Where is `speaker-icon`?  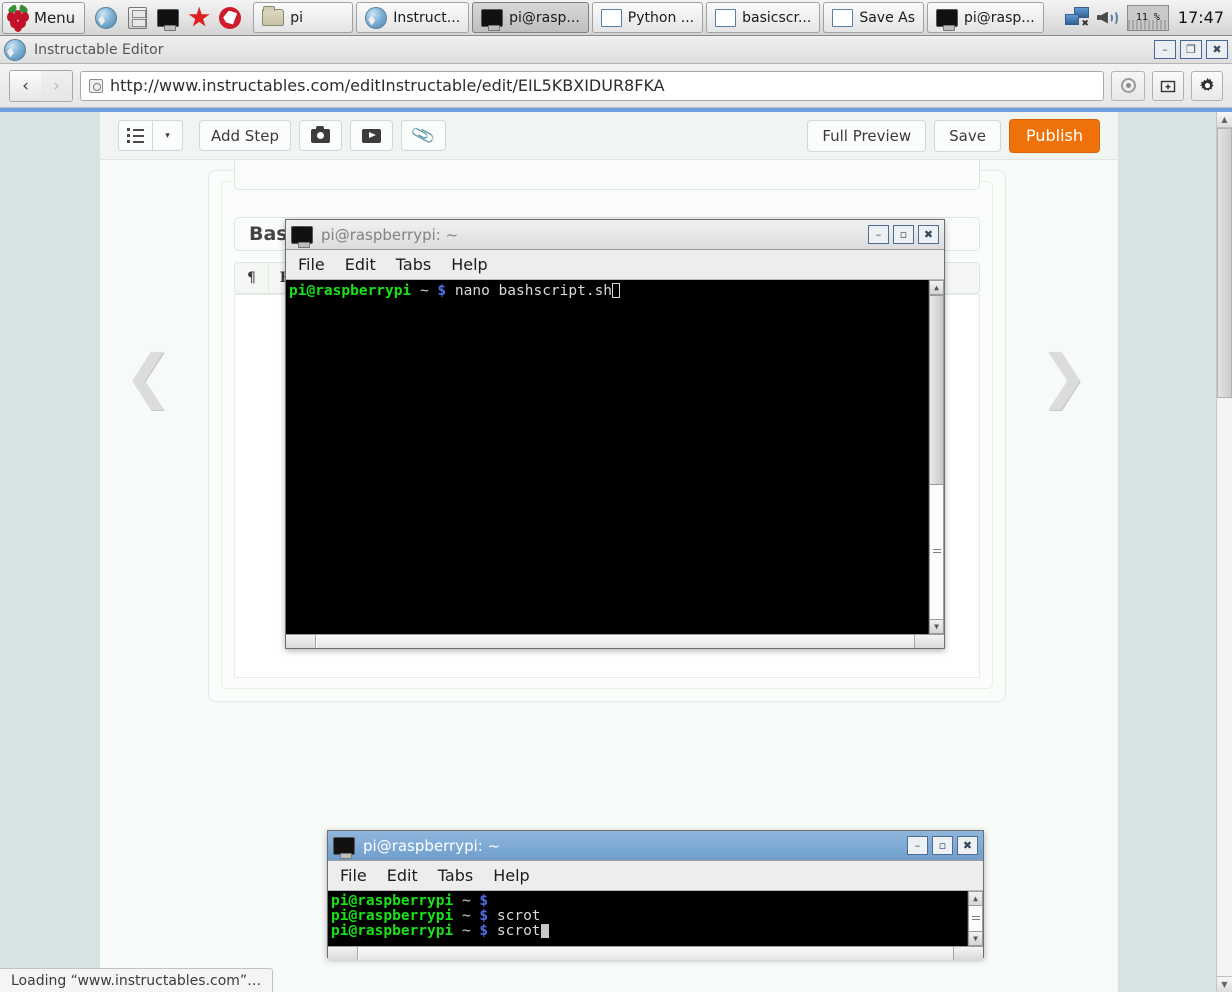 speaker-icon is located at coordinates (1108, 18).